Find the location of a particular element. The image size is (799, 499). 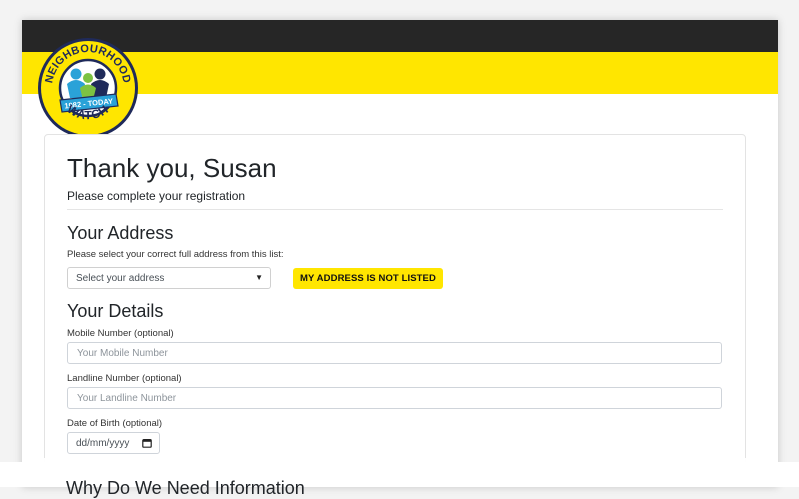

address-not-listed-button: MY ADDRESS IS NOT LISTED is located at coordinates (368, 278).